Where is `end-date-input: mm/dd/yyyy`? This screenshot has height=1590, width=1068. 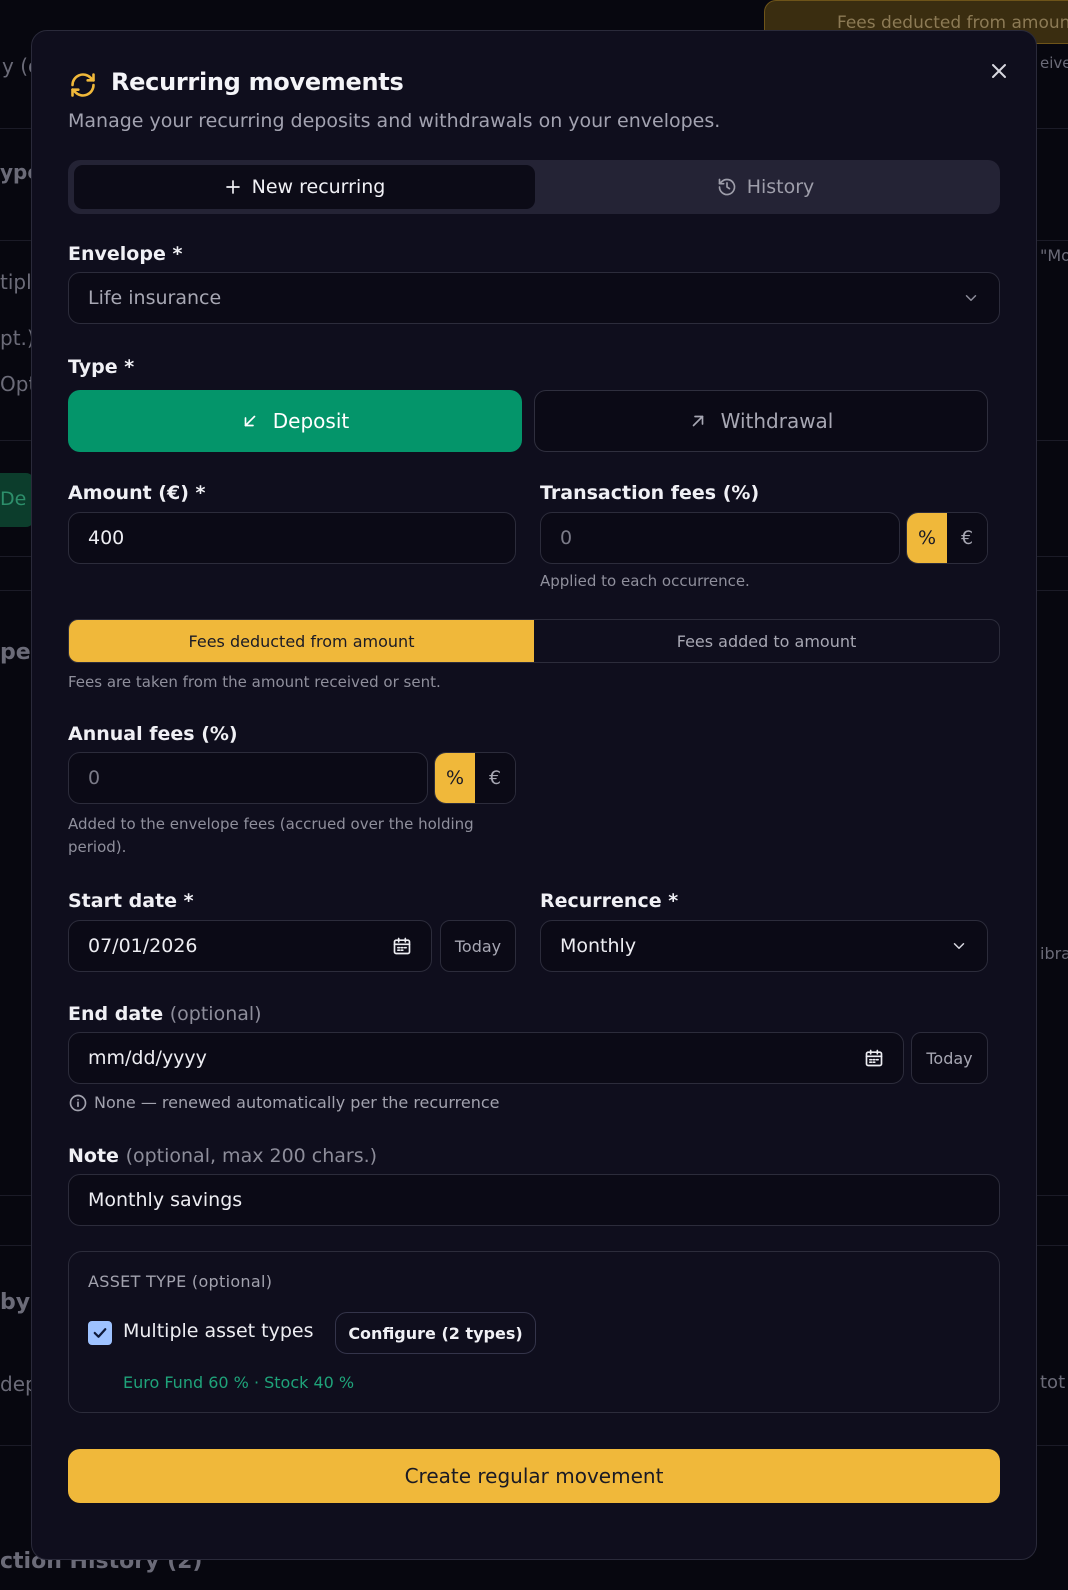 end-date-input: mm/dd/yyyy is located at coordinates (486, 1058).